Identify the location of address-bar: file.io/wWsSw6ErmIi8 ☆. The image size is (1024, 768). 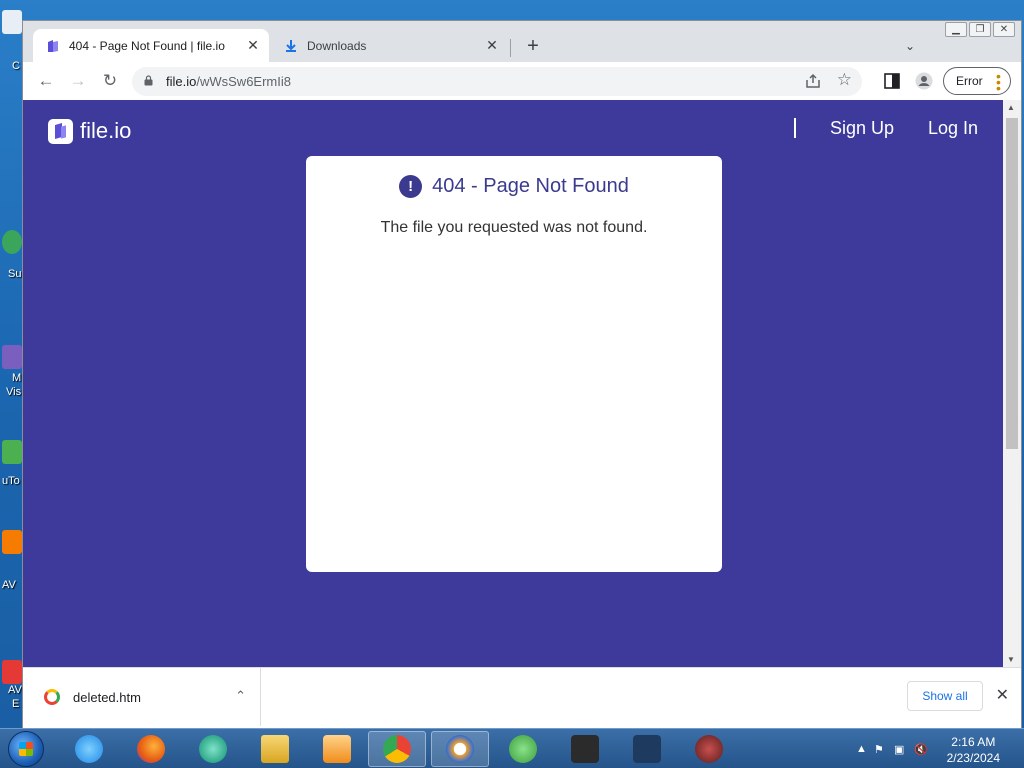
(497, 81).